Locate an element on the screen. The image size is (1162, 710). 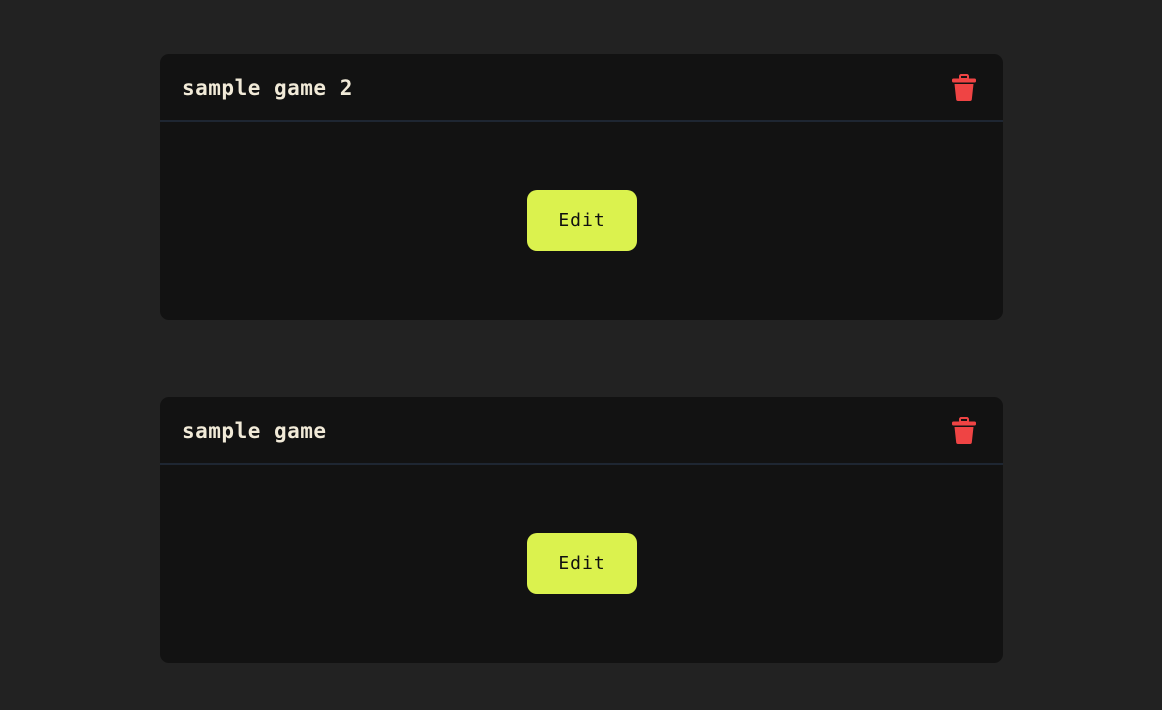
game-title: sample game 2 is located at coordinates (267, 88).